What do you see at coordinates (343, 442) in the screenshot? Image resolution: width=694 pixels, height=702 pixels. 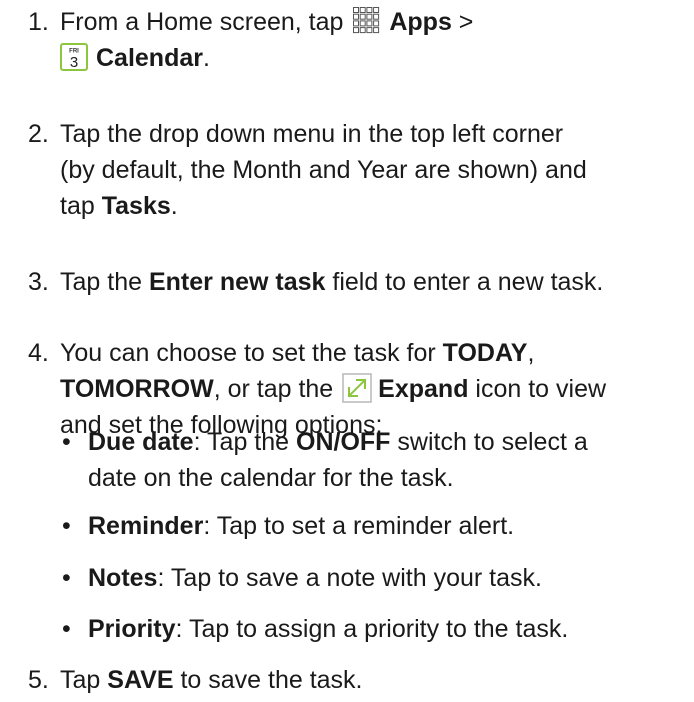 I see `on-off-label: ON/OFF` at bounding box center [343, 442].